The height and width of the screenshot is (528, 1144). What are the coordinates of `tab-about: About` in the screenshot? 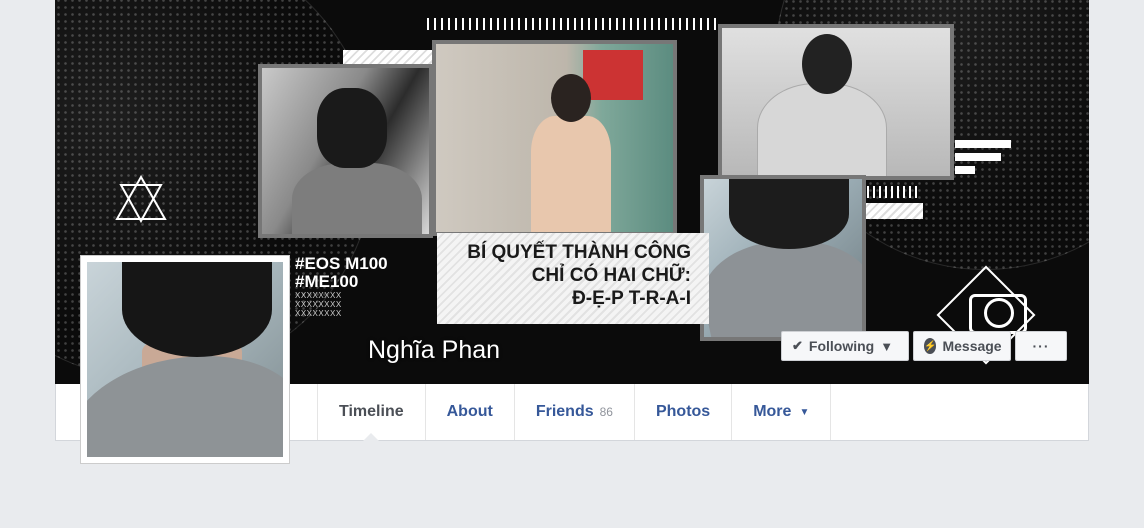 It's located at (469, 412).